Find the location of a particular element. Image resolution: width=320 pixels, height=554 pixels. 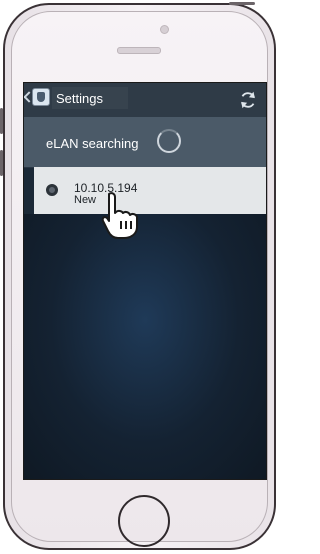

search-status-label: eLAN searching is located at coordinates (92, 143).